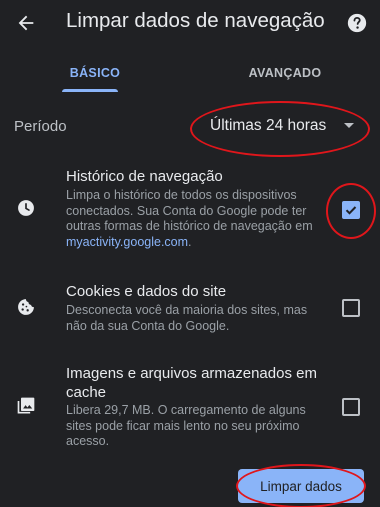 This screenshot has height=507, width=380. I want to click on tab-bar: BÁSICO AVANÇADO, so click(190, 73).